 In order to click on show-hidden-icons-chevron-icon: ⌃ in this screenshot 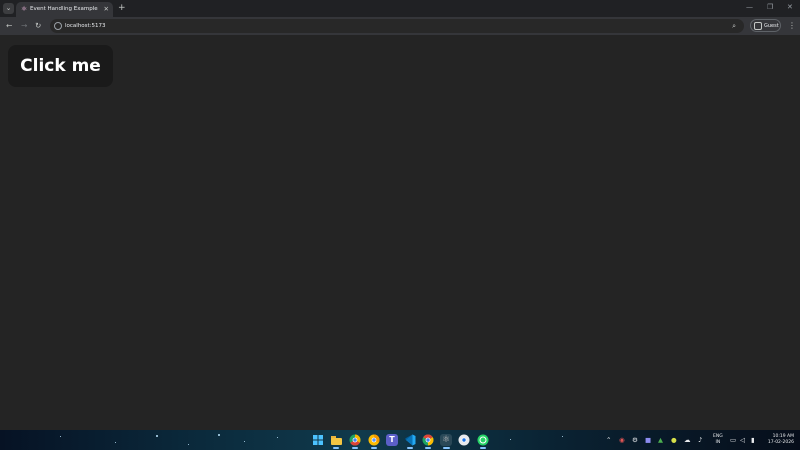, I will do `click(608, 440)`.